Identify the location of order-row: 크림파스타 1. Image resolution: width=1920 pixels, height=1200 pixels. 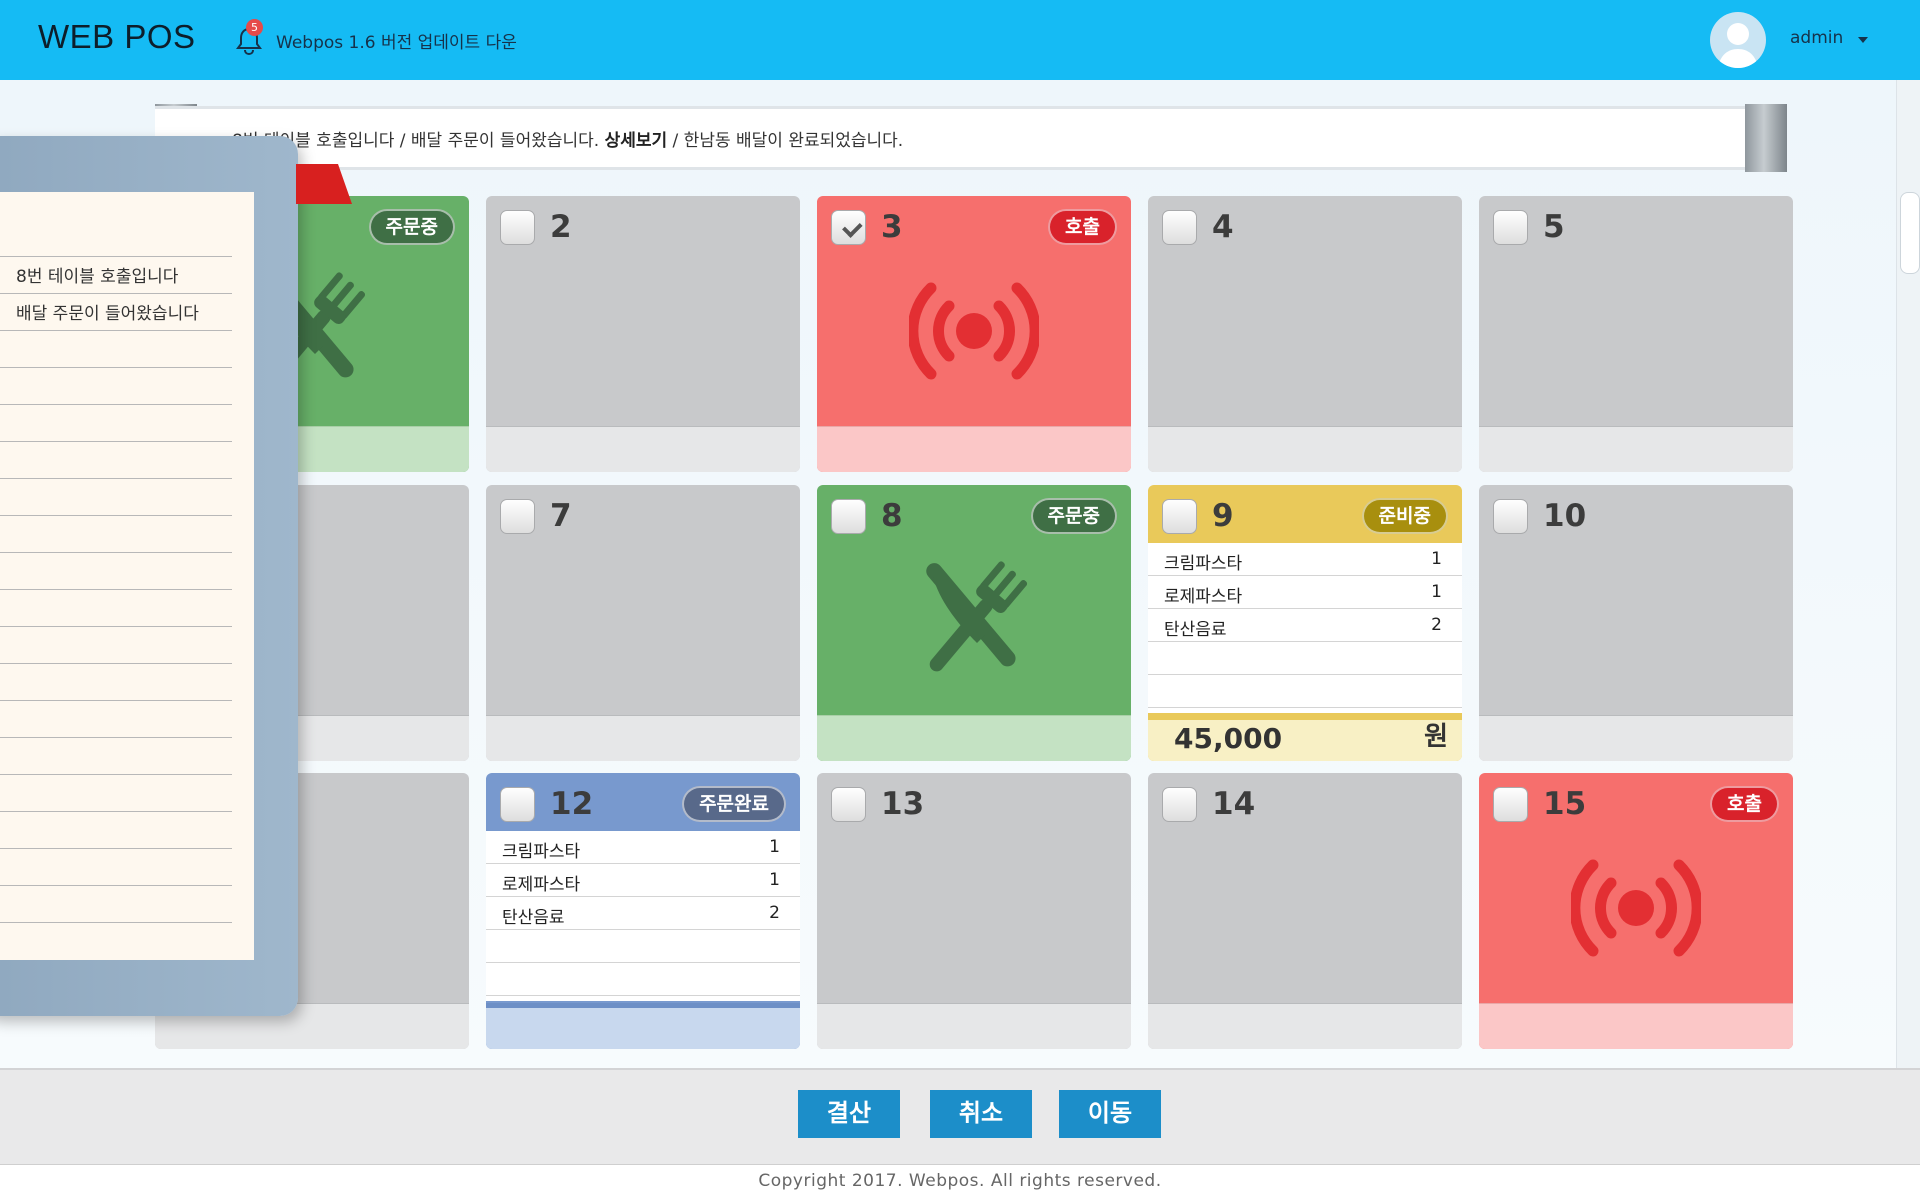
(643, 847).